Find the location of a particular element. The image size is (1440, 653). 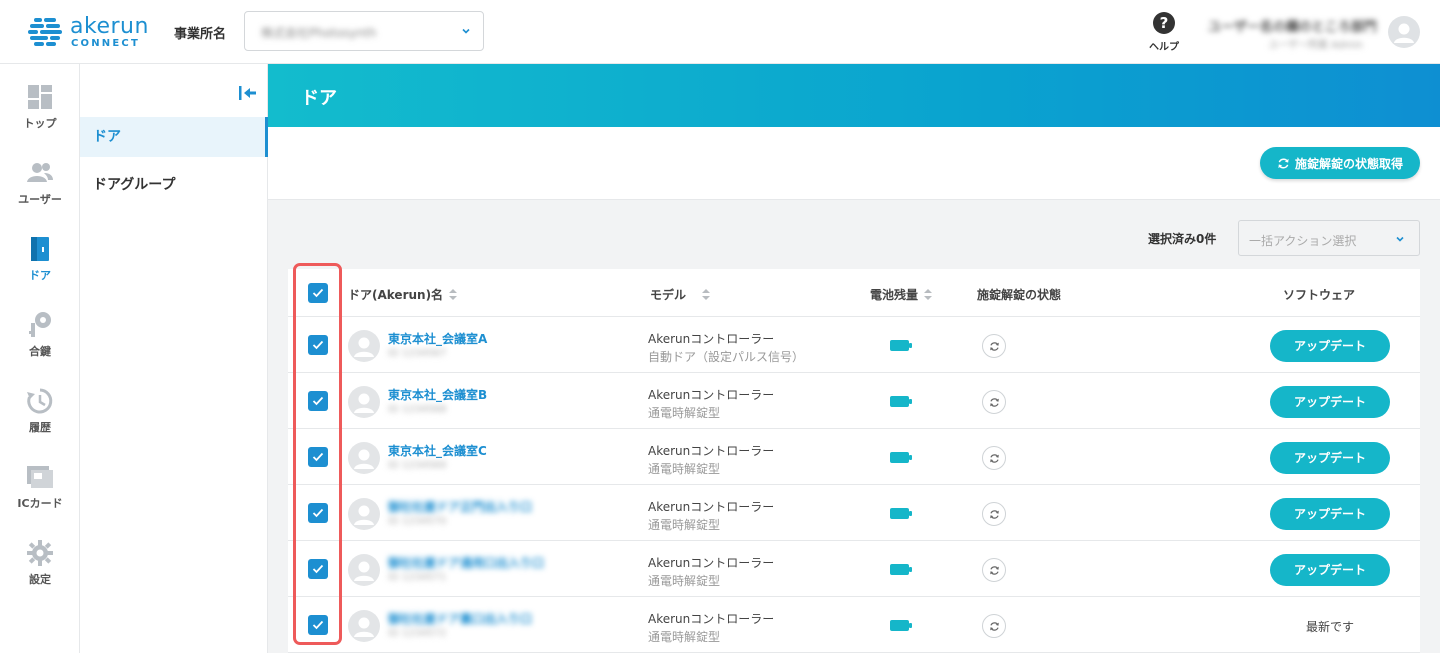

office-label: 事業所名 is located at coordinates (200, 34).